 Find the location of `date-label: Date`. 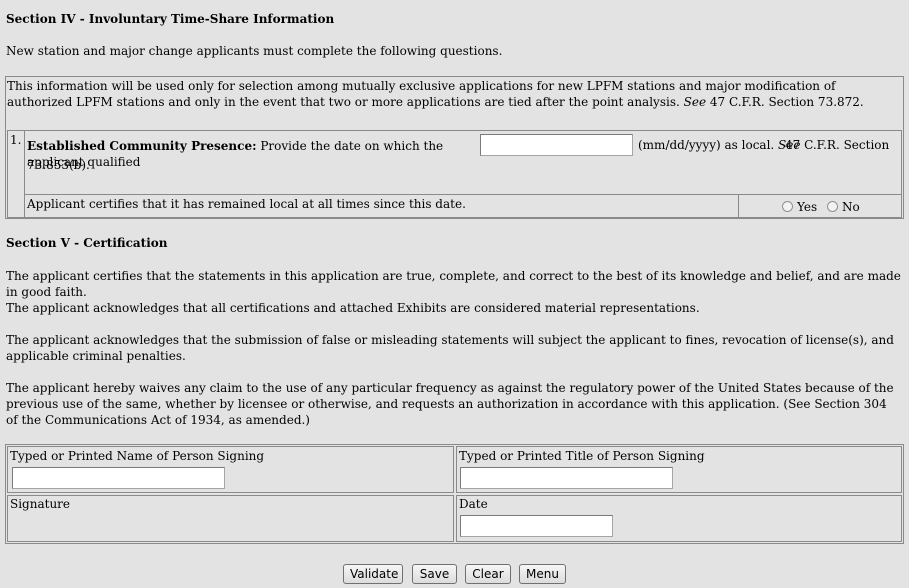

date-label: Date is located at coordinates (473, 504).